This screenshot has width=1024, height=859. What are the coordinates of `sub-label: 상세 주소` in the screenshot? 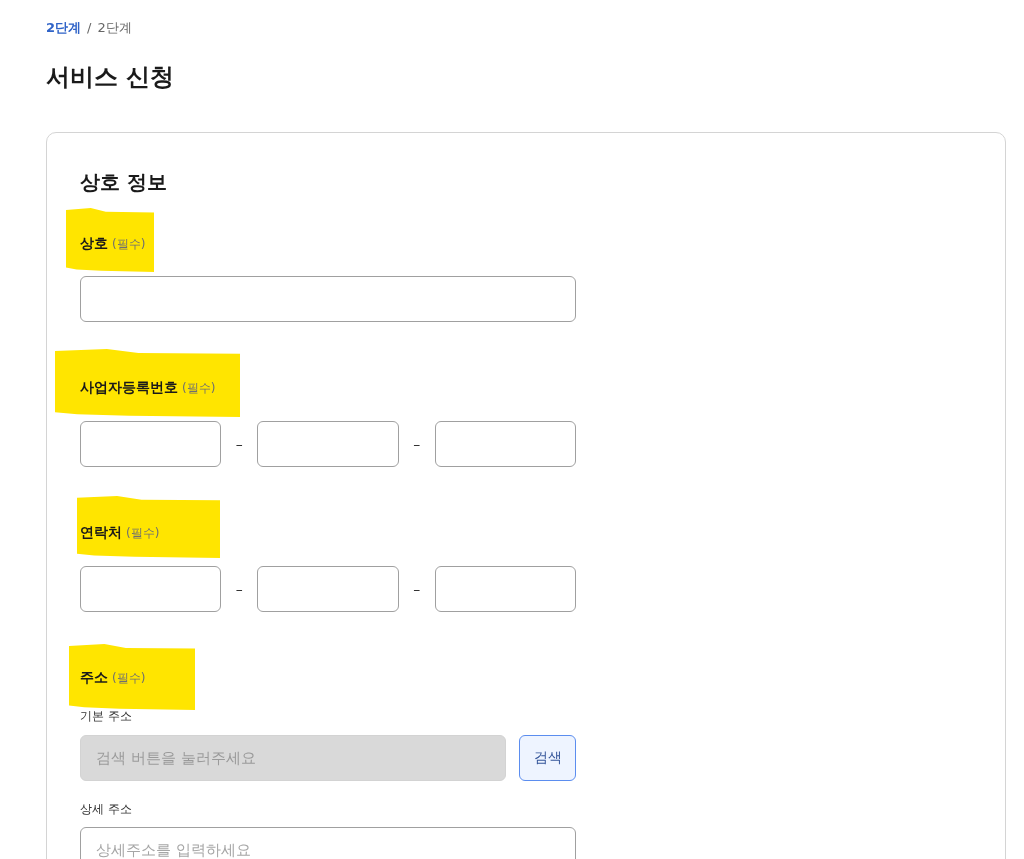 It's located at (106, 809).